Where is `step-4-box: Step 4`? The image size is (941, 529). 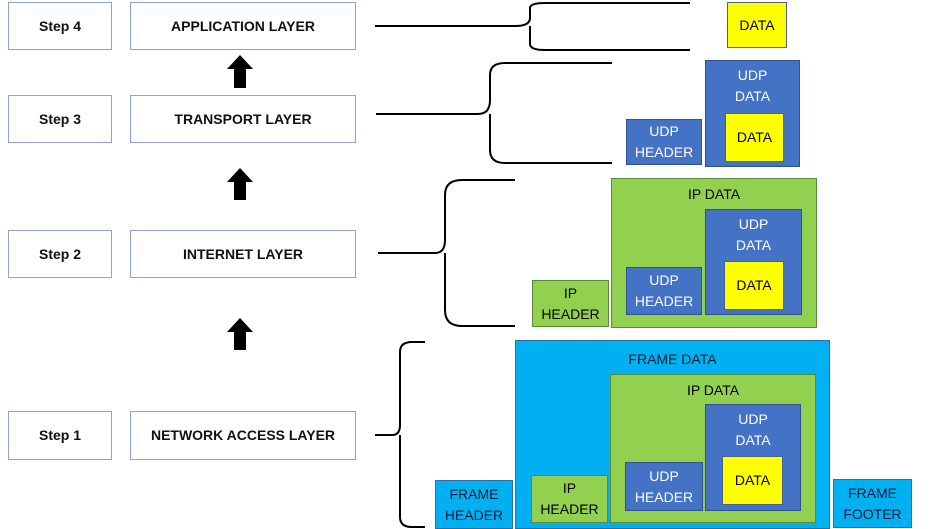
step-4-box: Step 4 is located at coordinates (60, 26).